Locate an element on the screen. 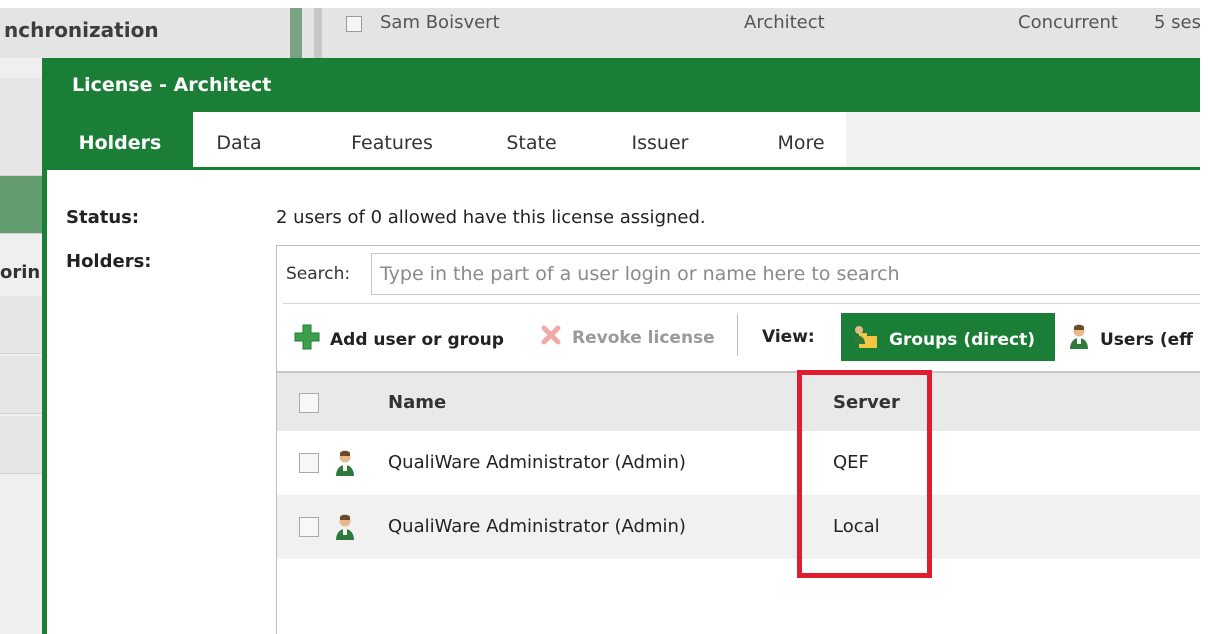 The width and height of the screenshot is (1208, 634). group-folder-icon is located at coordinates (865, 339).